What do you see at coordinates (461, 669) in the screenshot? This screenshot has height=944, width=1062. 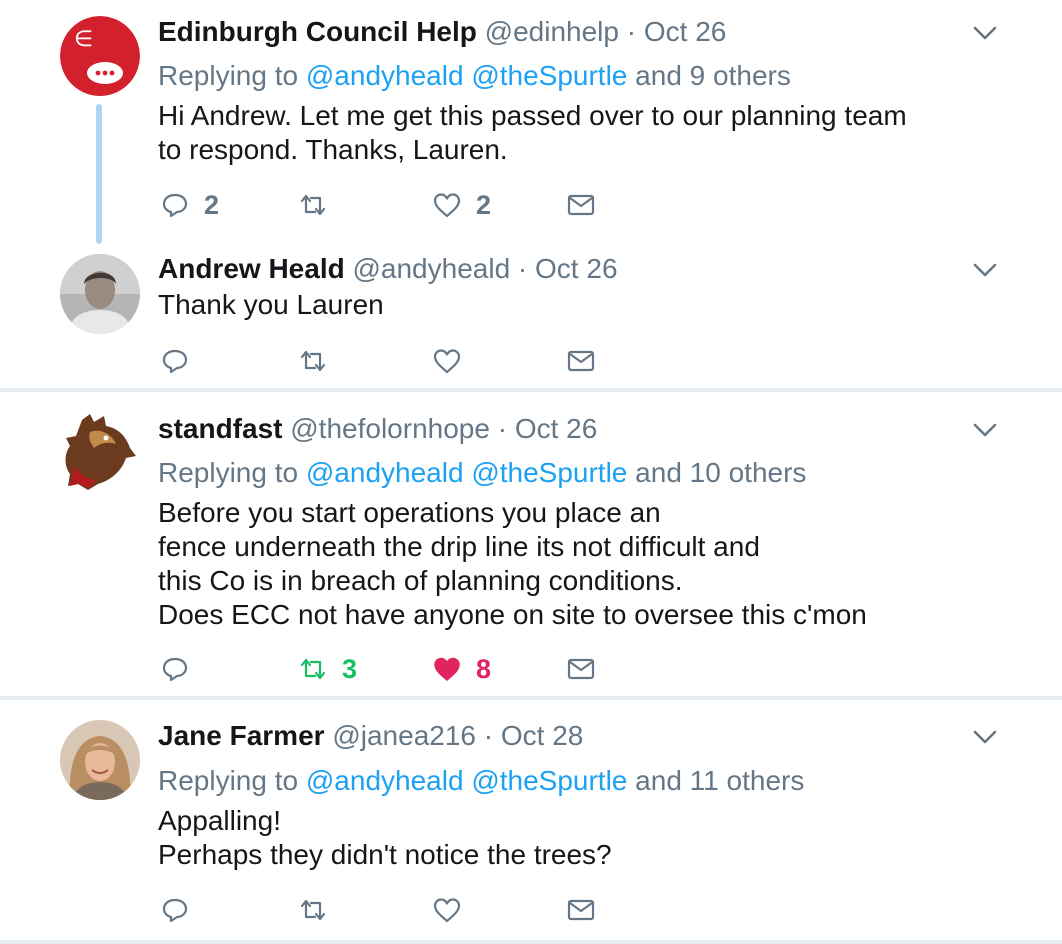 I see `like-button: 8` at bounding box center [461, 669].